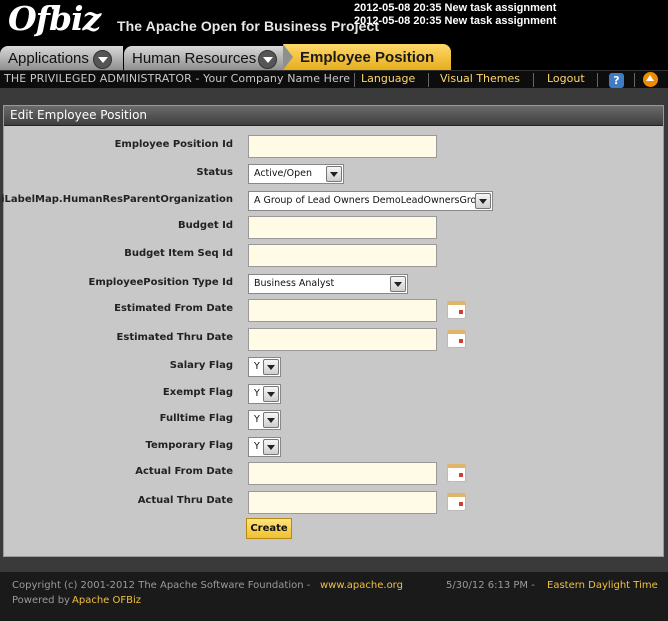 This screenshot has width=668, height=621. What do you see at coordinates (184, 471) in the screenshot?
I see `field-label: Actual From Date` at bounding box center [184, 471].